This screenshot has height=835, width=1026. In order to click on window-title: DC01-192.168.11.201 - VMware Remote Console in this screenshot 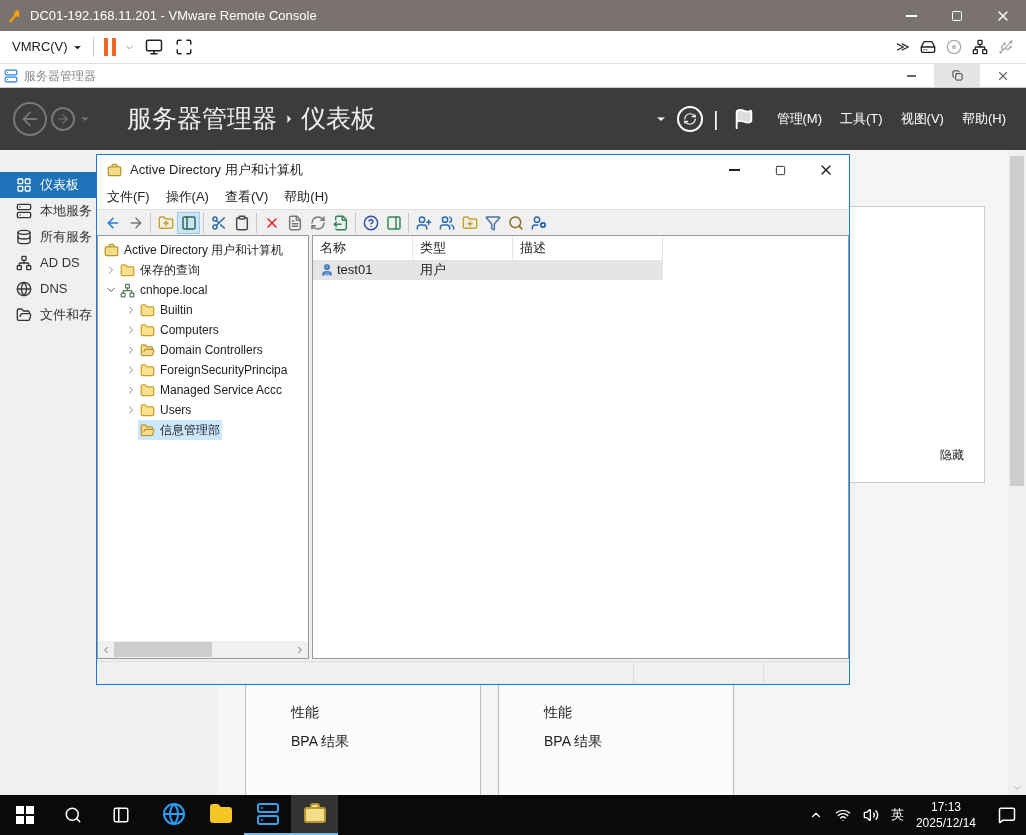, I will do `click(173, 15)`.